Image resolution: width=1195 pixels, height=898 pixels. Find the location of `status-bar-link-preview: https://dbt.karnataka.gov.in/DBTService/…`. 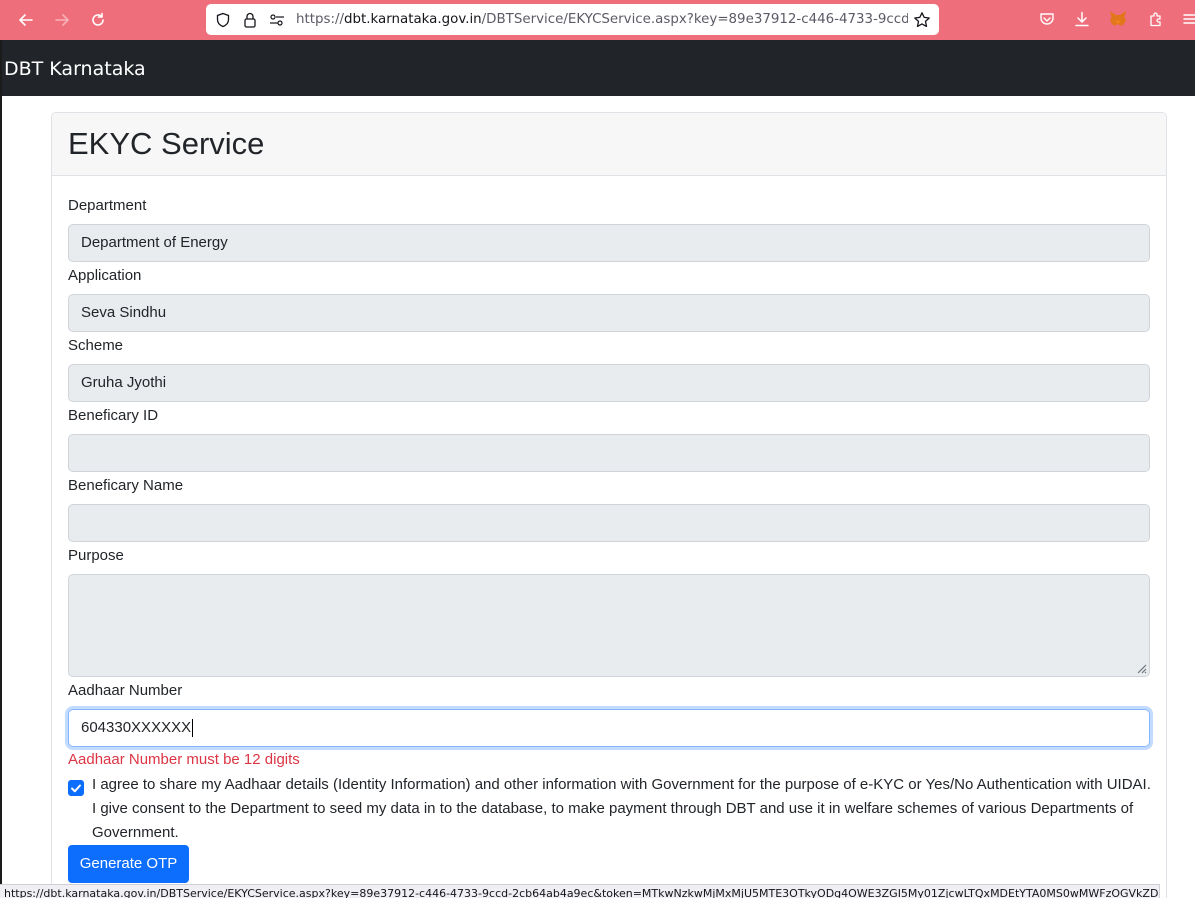

status-bar-link-preview: https://dbt.karnataka.gov.in/DBTService/… is located at coordinates (580, 891).